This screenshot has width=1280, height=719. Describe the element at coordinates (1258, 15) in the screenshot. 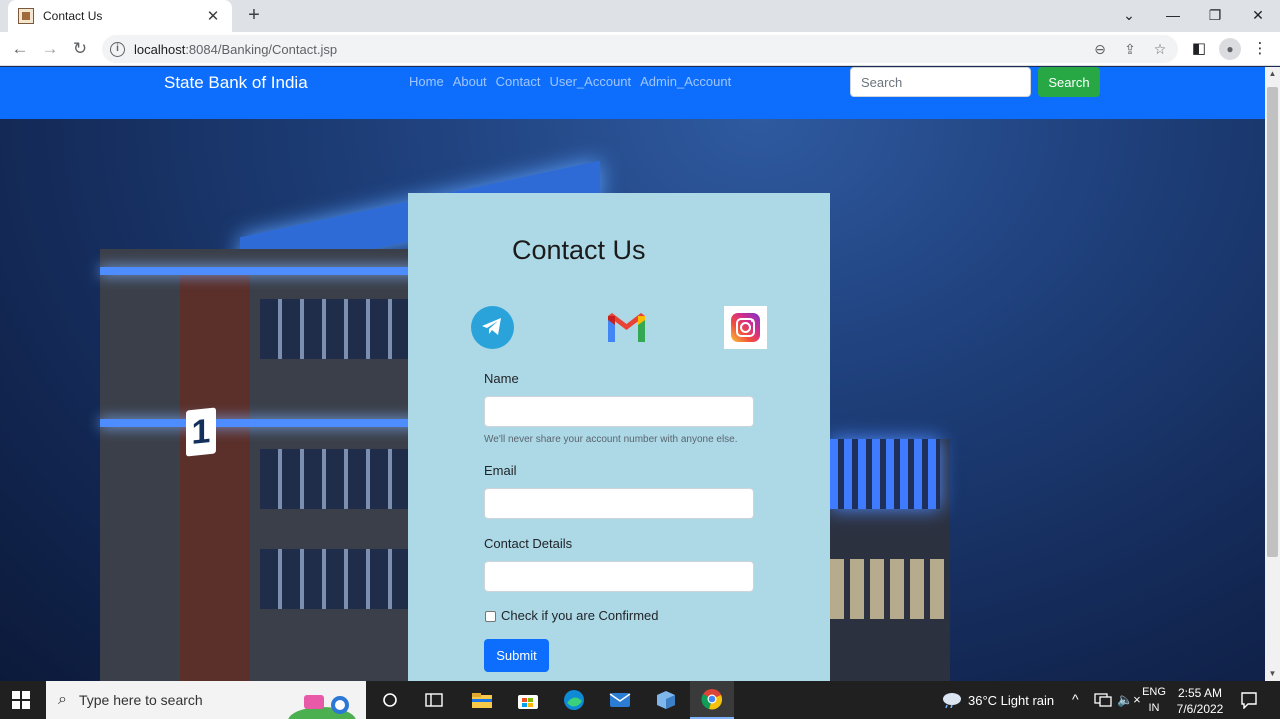

I see `close-window-button: ✕` at that location.